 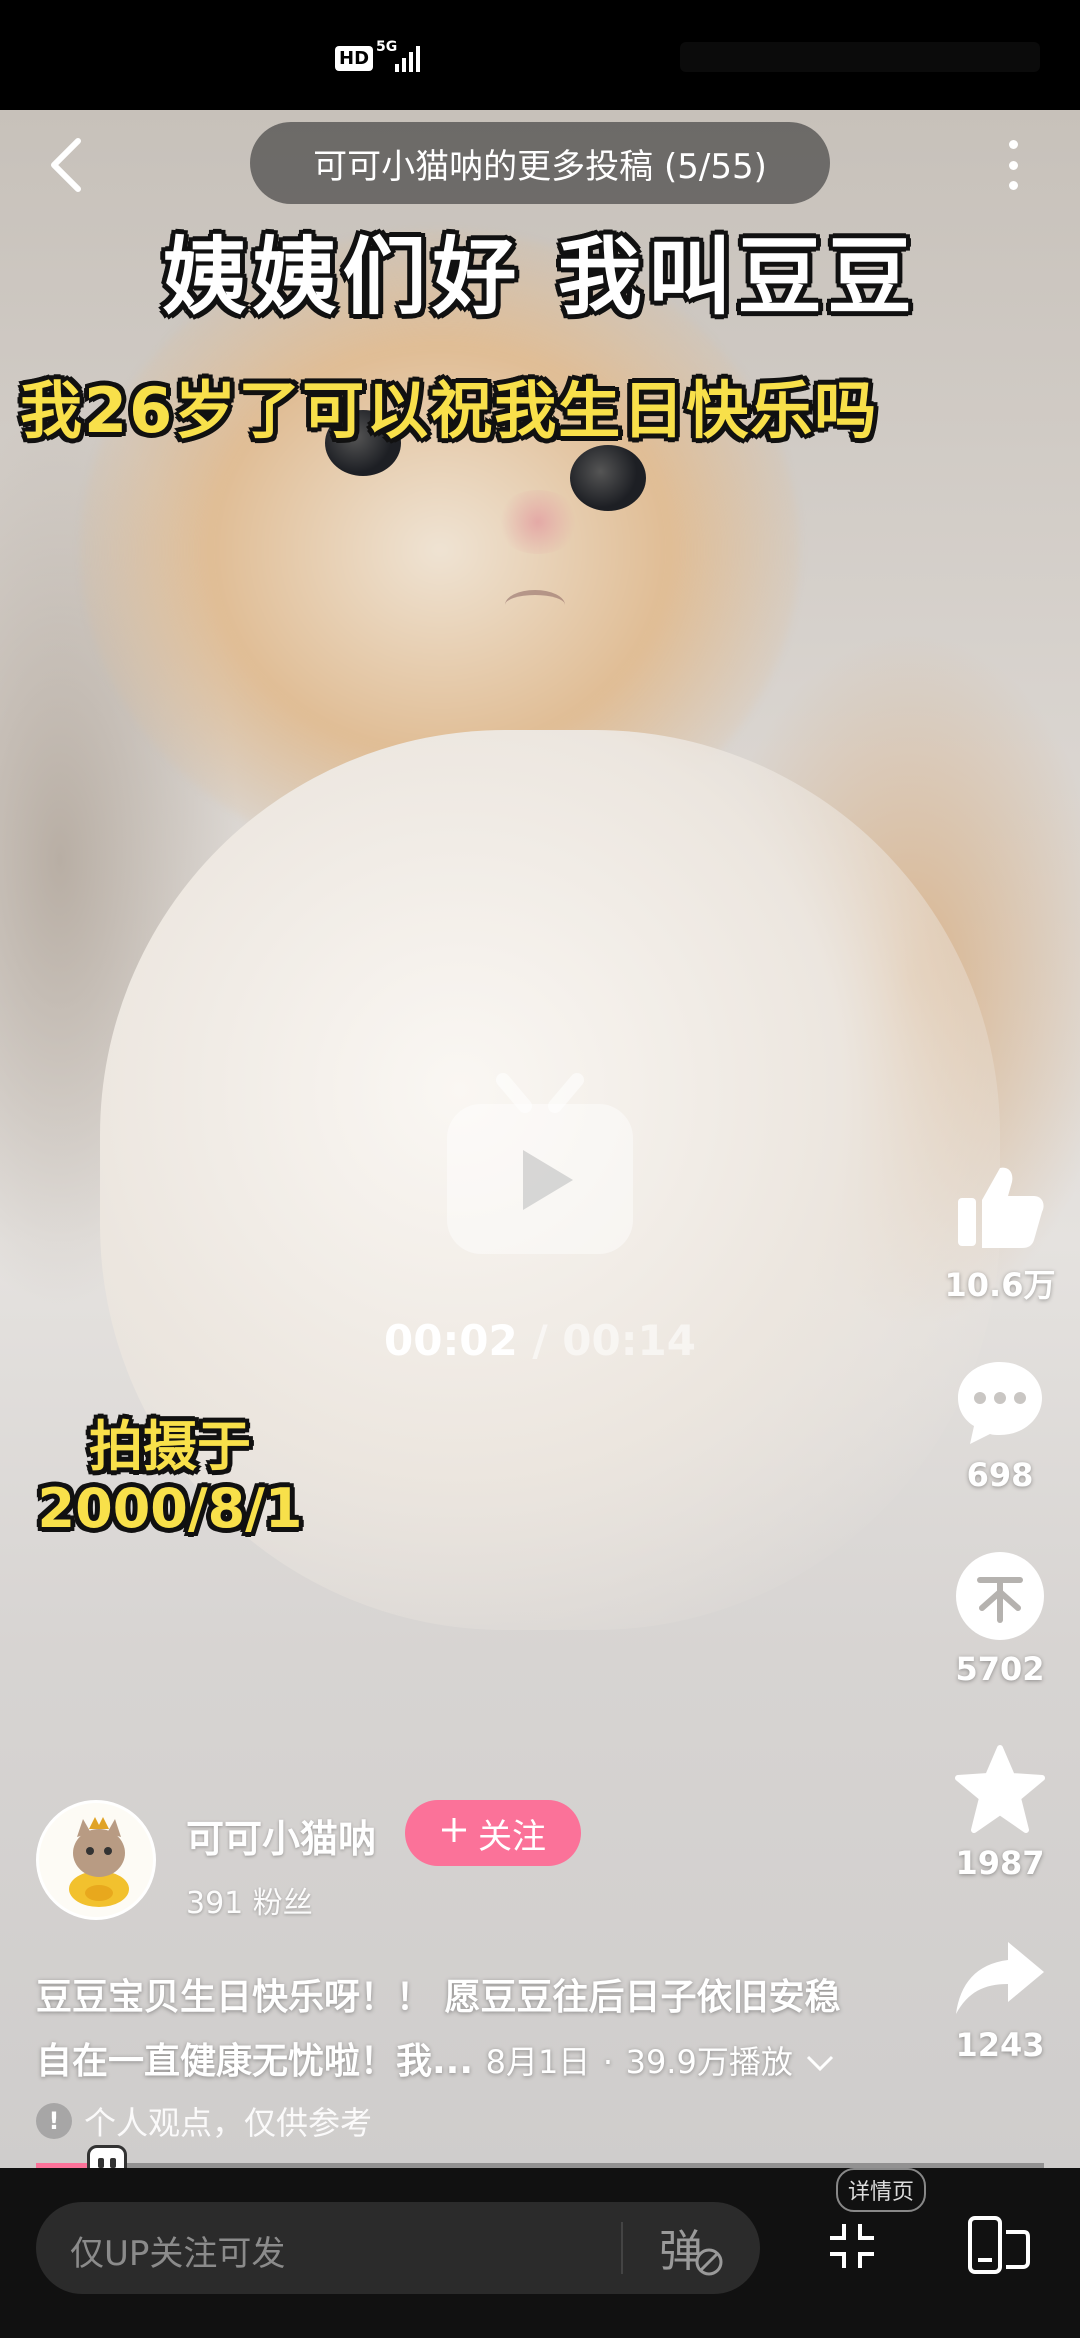 I want to click on follow-button: 关注, so click(x=493, y=1833).